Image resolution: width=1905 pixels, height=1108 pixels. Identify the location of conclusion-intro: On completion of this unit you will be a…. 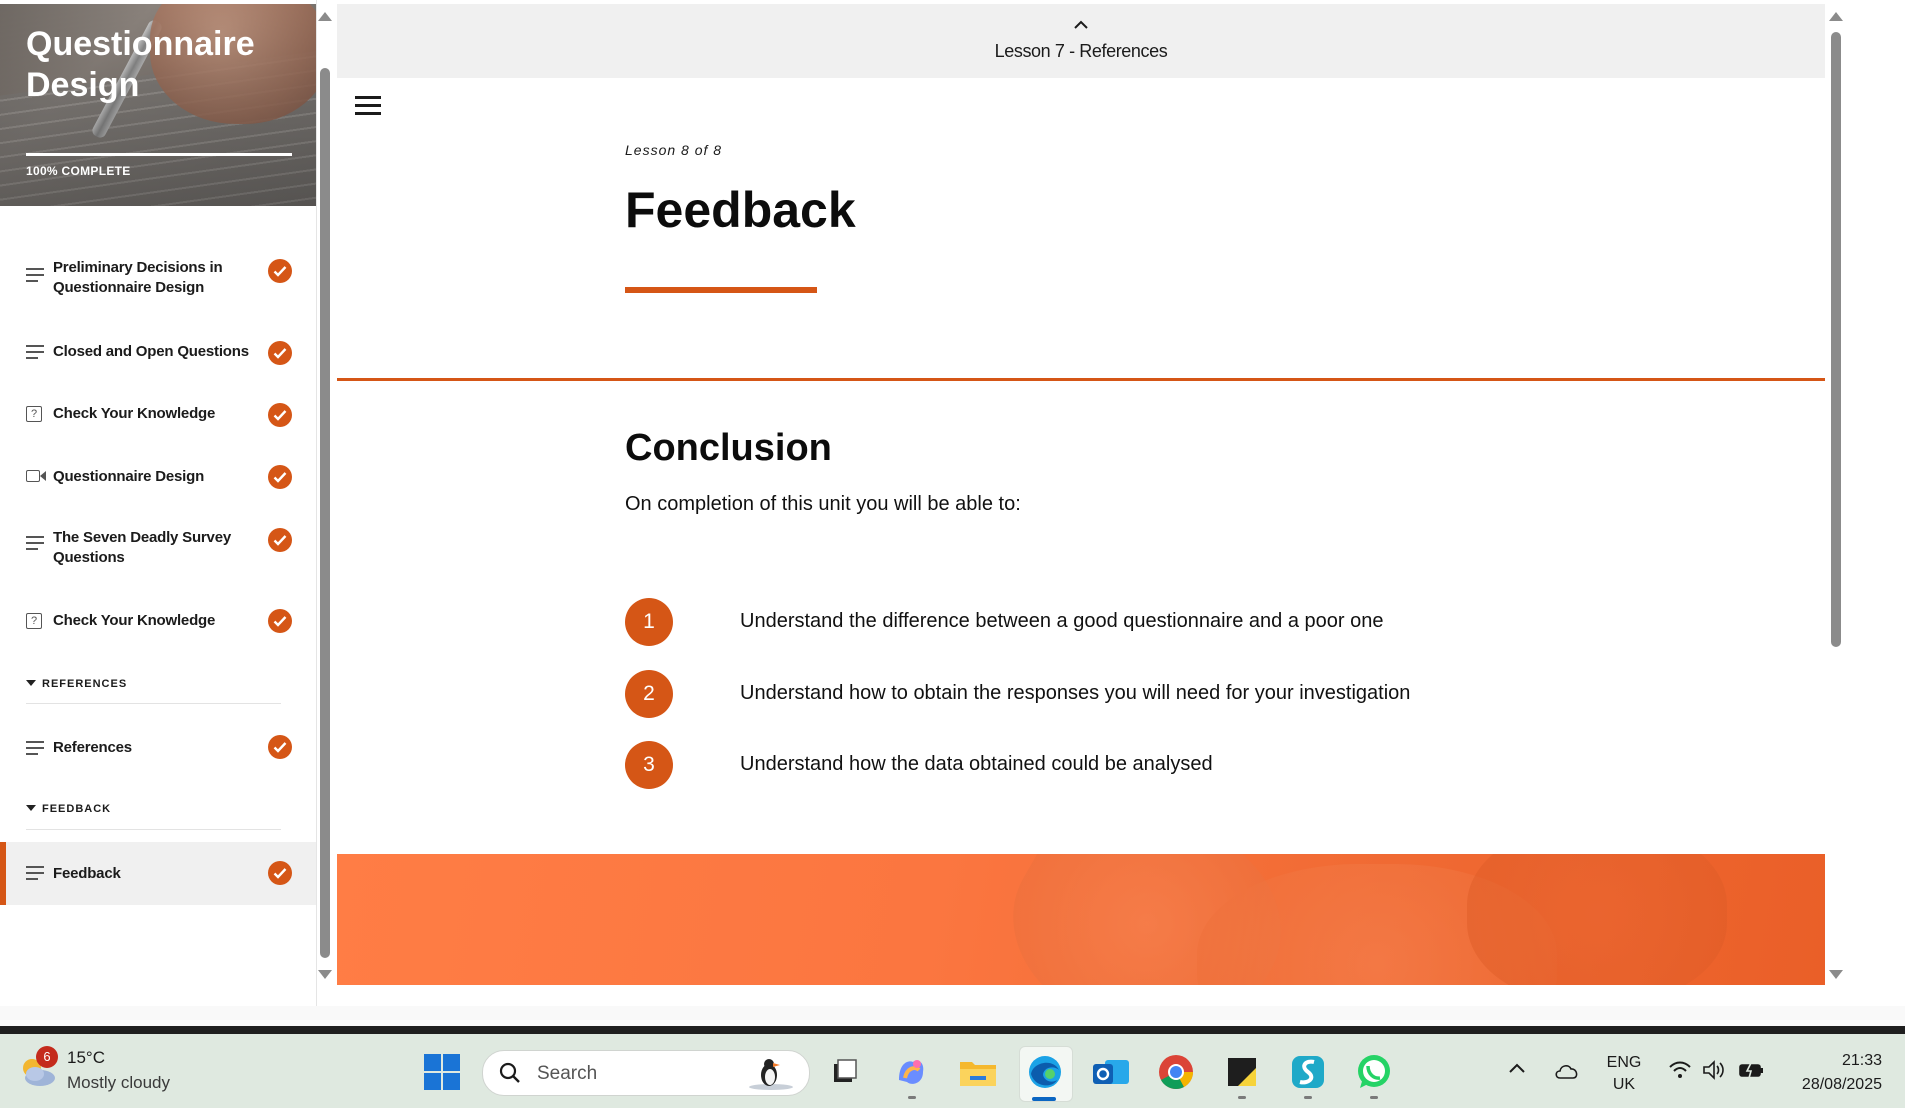
(823, 504).